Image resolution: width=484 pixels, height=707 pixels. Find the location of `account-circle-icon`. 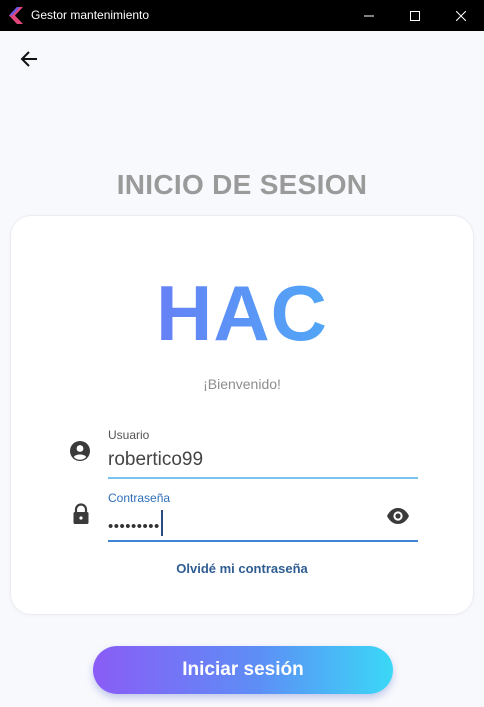

account-circle-icon is located at coordinates (80, 451).